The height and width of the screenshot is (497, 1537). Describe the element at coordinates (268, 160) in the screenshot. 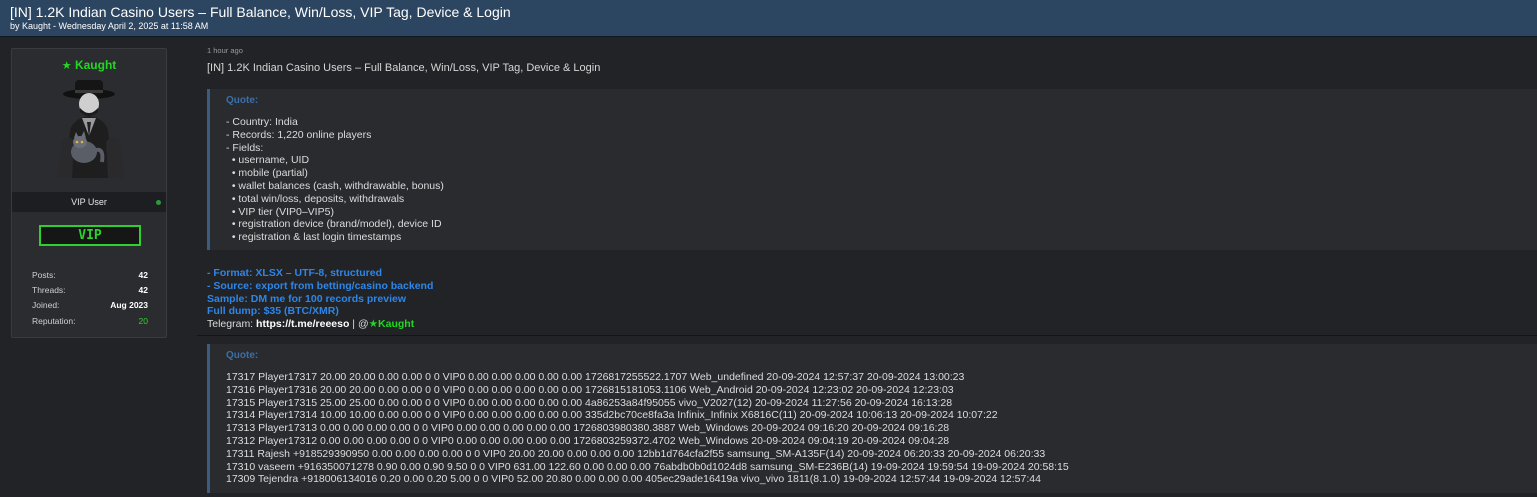

I see `quote-line: • username, UID` at that location.